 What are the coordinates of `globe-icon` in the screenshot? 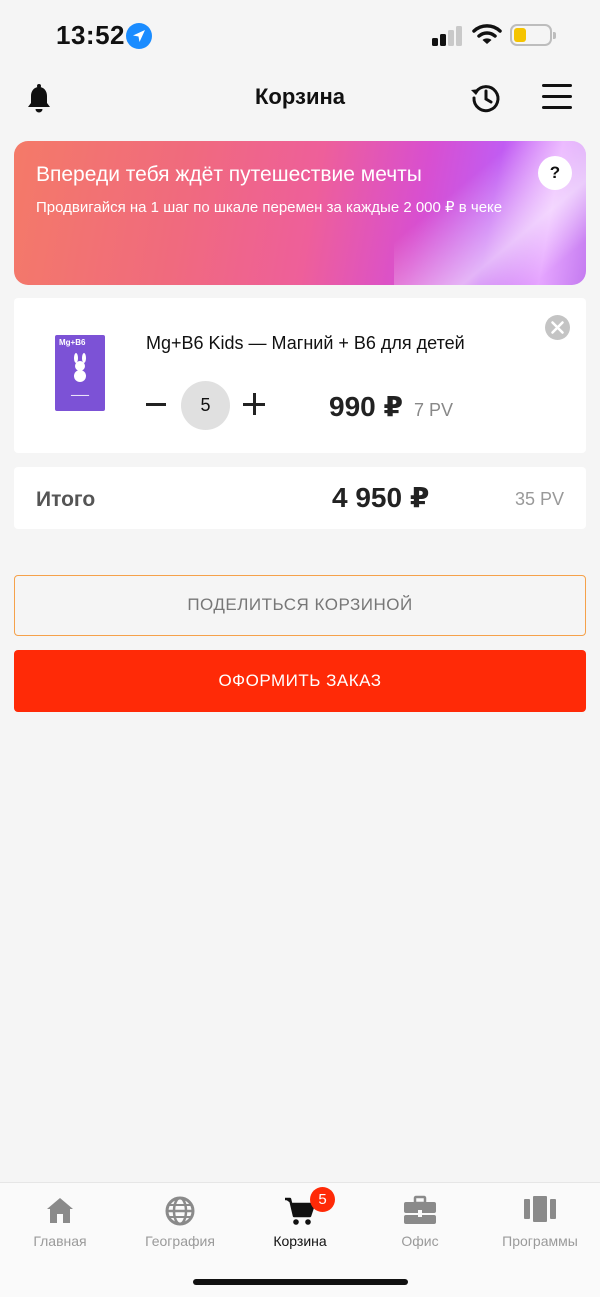 It's located at (180, 1211).